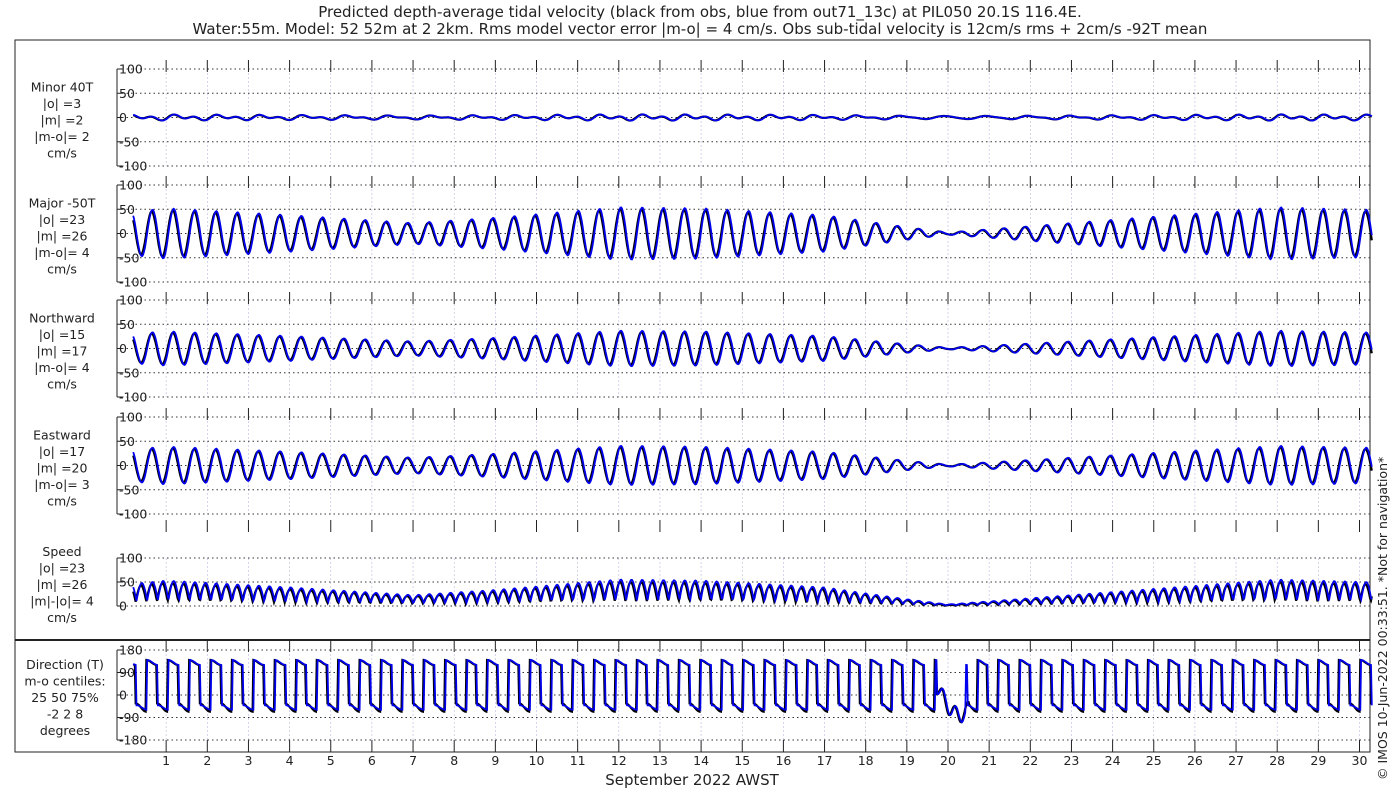 This screenshot has height=800, width=1400. Describe the element at coordinates (454, 760) in the screenshot. I see `x-tick-label: 8` at that location.